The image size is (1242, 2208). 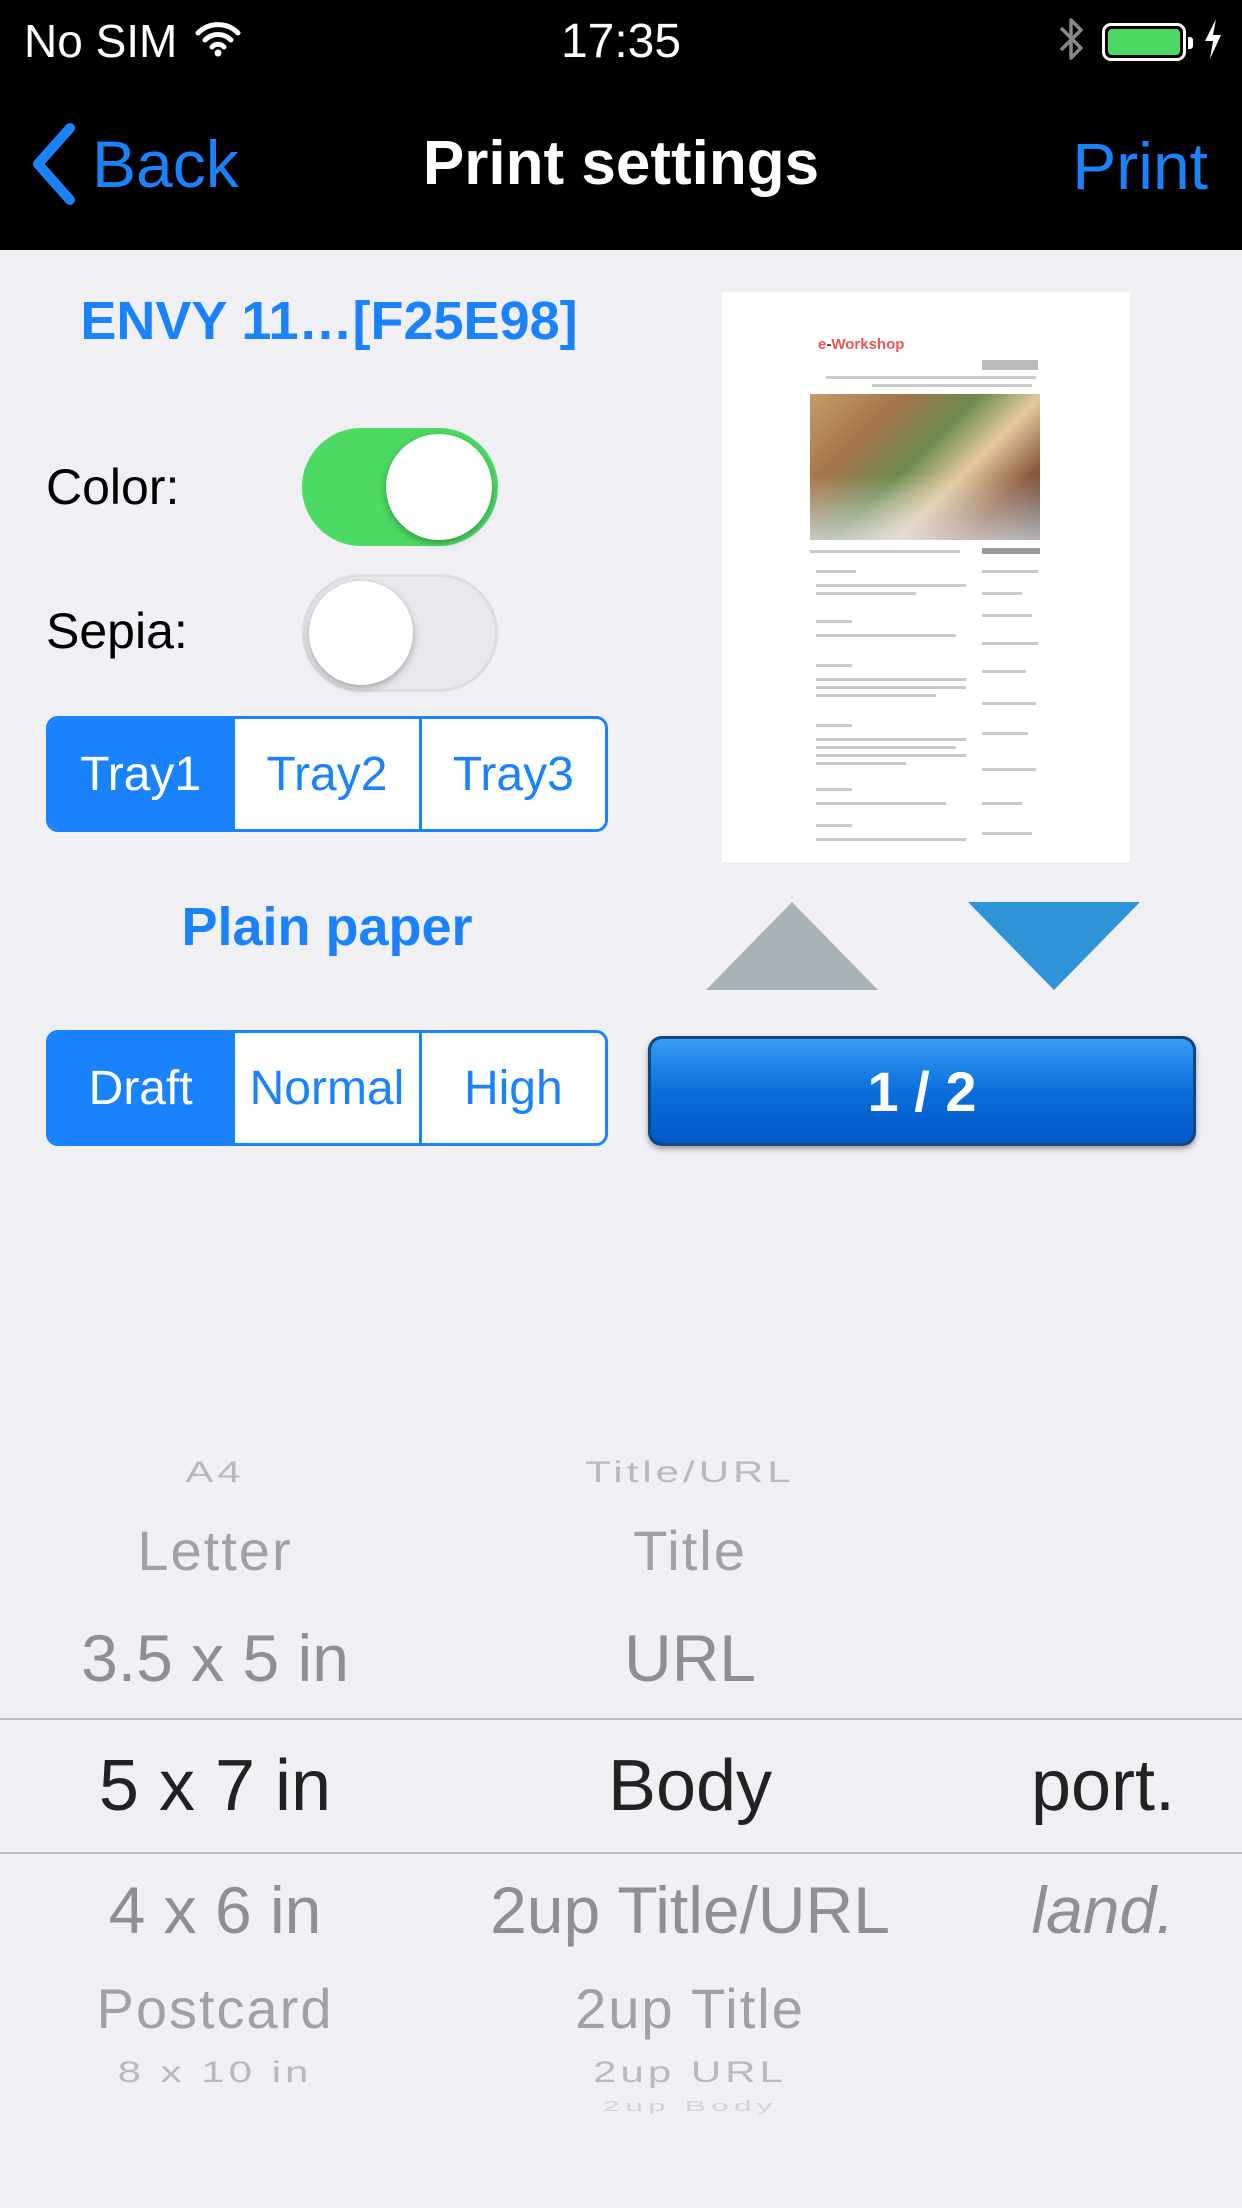 I want to click on sepia-toggle, so click(x=400, y=633).